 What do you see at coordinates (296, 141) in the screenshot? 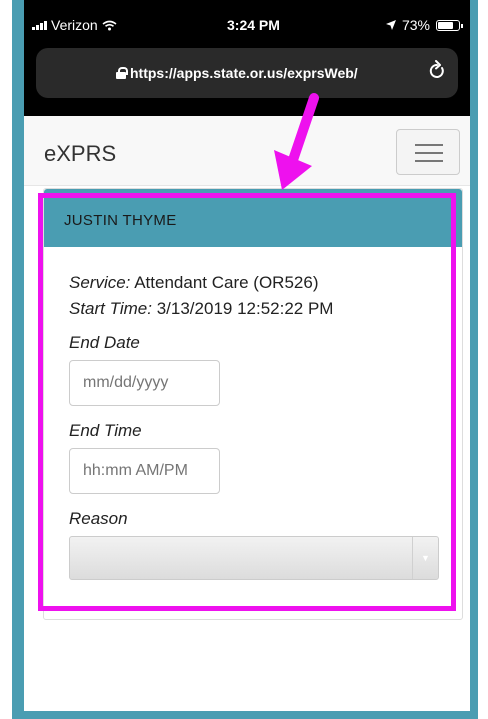
I see `pointer-arrow-icon` at bounding box center [296, 141].